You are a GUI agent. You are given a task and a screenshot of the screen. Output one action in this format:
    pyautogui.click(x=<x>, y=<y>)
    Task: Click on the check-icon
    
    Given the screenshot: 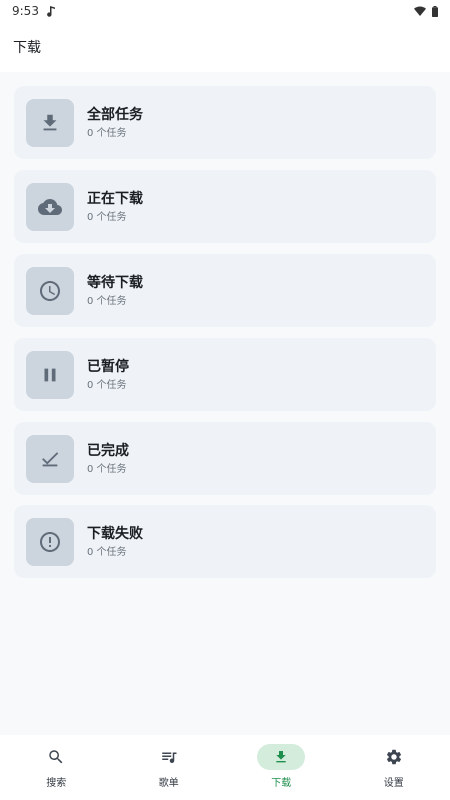 What is the action you would take?
    pyautogui.click(x=50, y=458)
    